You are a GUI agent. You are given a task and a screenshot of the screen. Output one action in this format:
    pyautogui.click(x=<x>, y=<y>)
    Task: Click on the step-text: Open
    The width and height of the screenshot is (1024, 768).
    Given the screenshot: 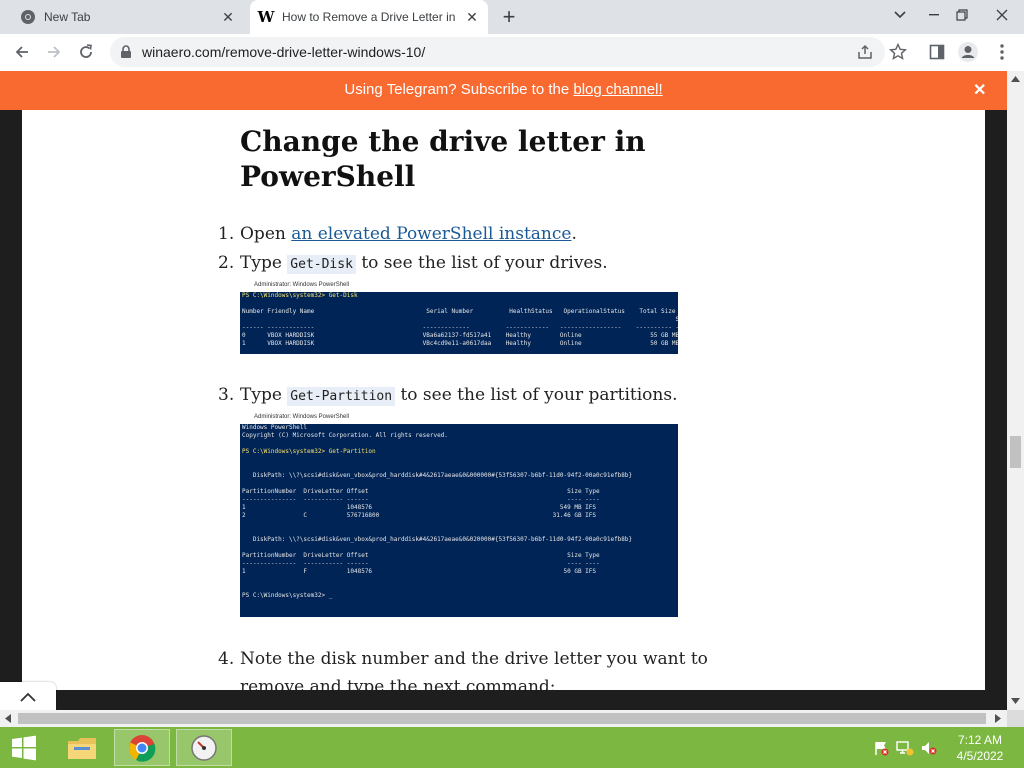 What is the action you would take?
    pyautogui.click(x=266, y=234)
    